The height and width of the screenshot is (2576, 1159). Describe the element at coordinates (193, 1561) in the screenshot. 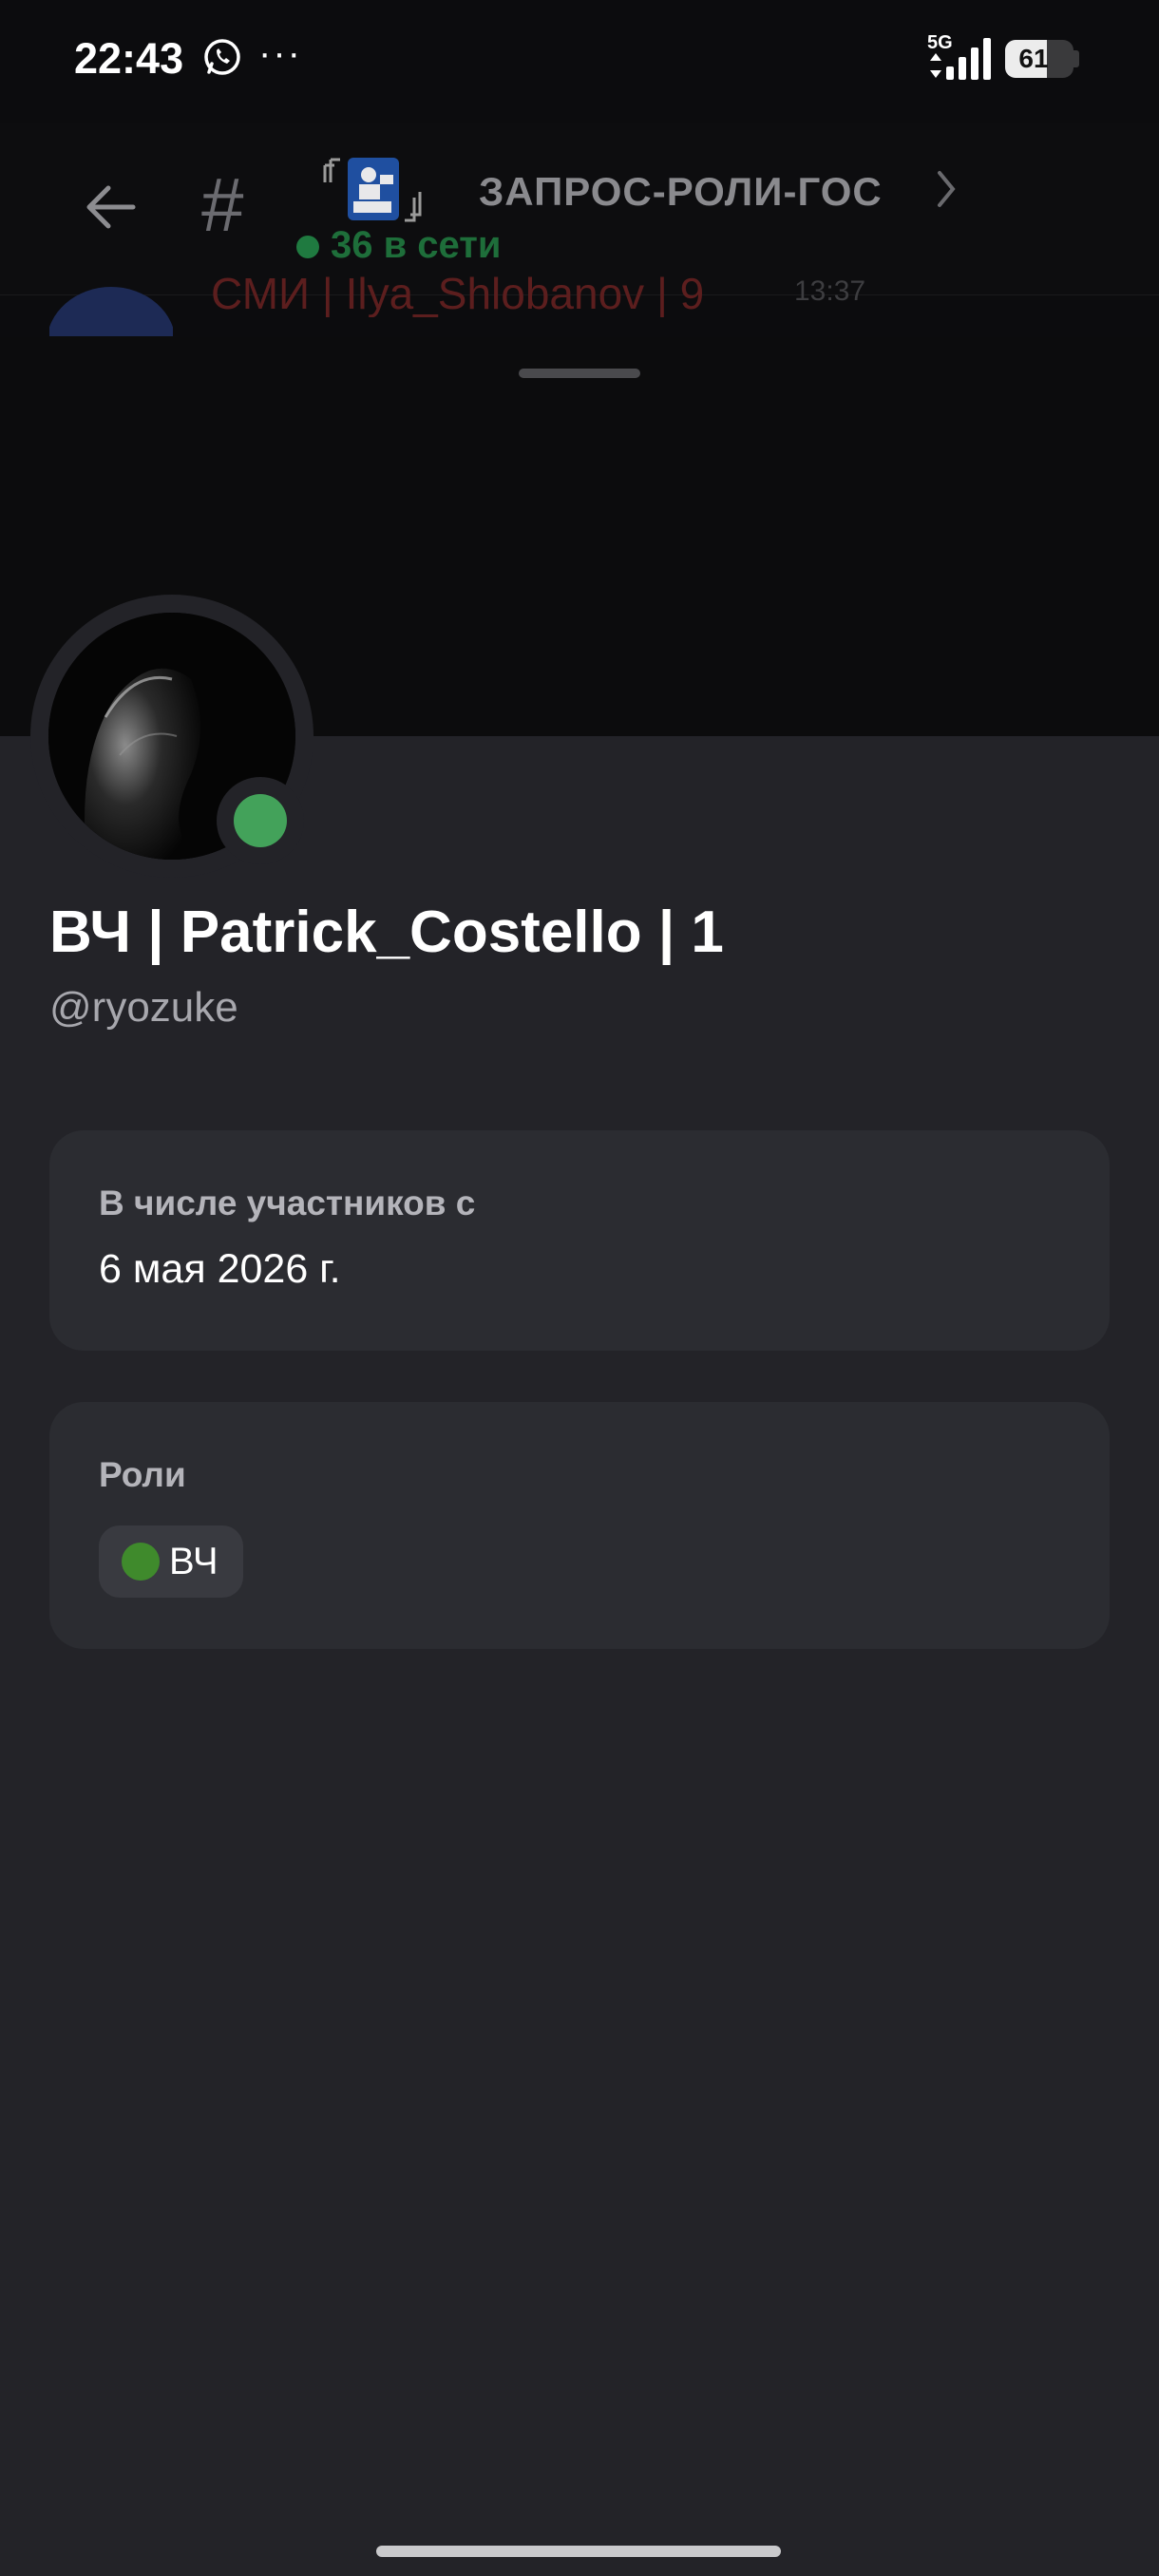

I see `role-name: ВЧ` at that location.